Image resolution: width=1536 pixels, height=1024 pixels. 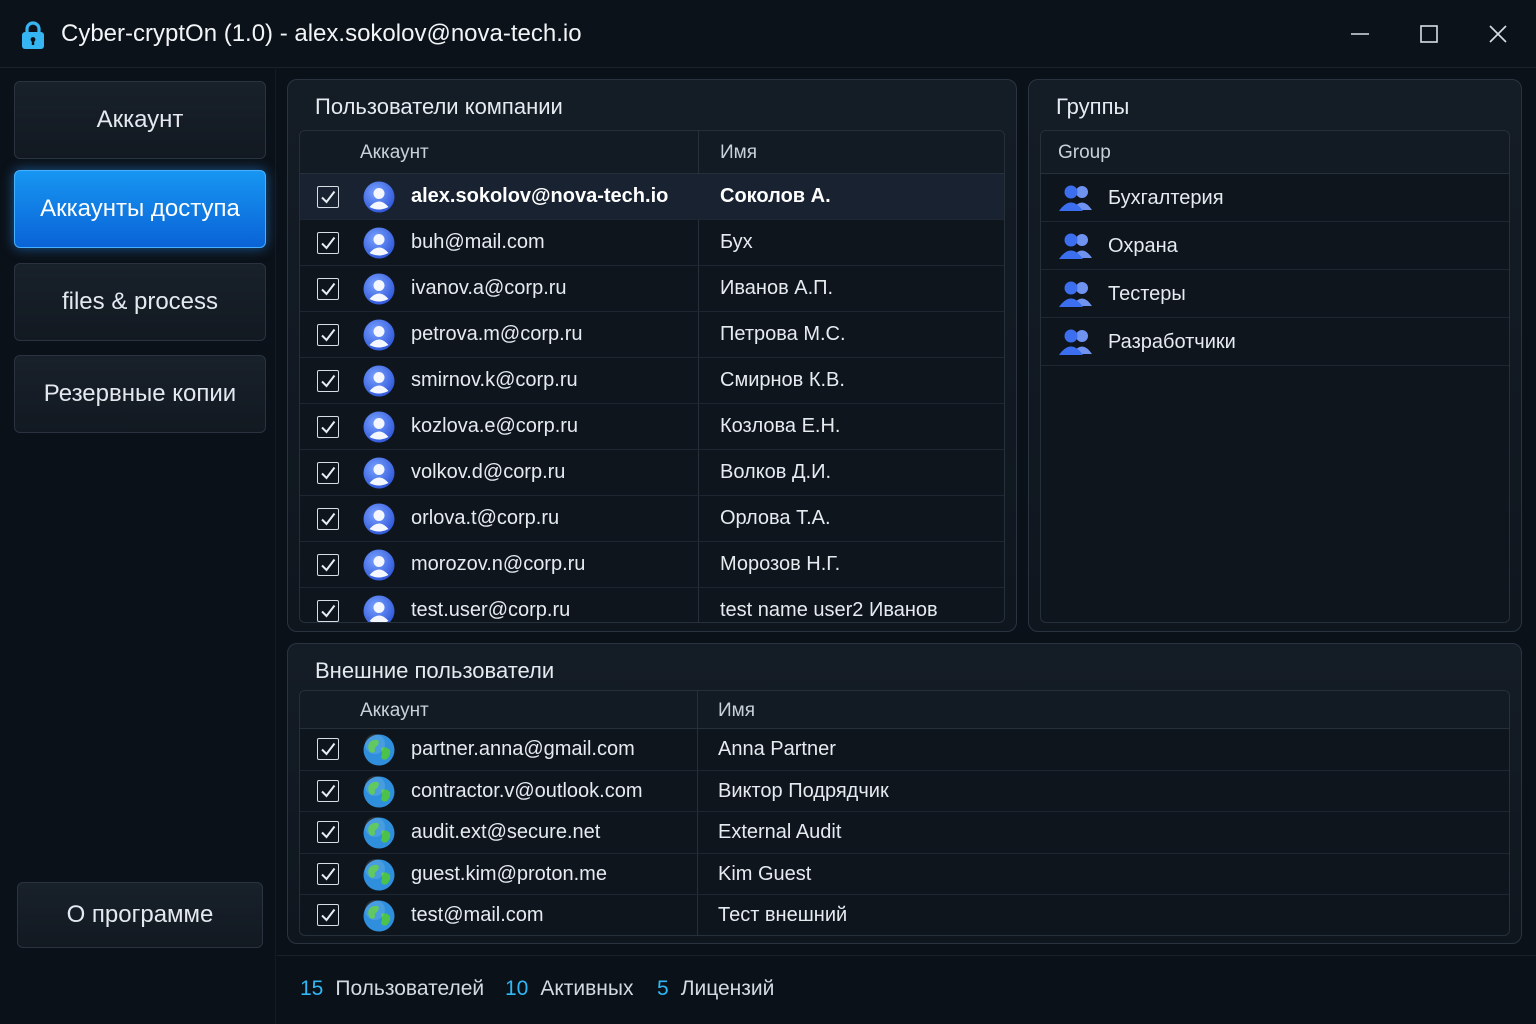 I want to click on account-cell: buh@mail.com, so click(x=478, y=242).